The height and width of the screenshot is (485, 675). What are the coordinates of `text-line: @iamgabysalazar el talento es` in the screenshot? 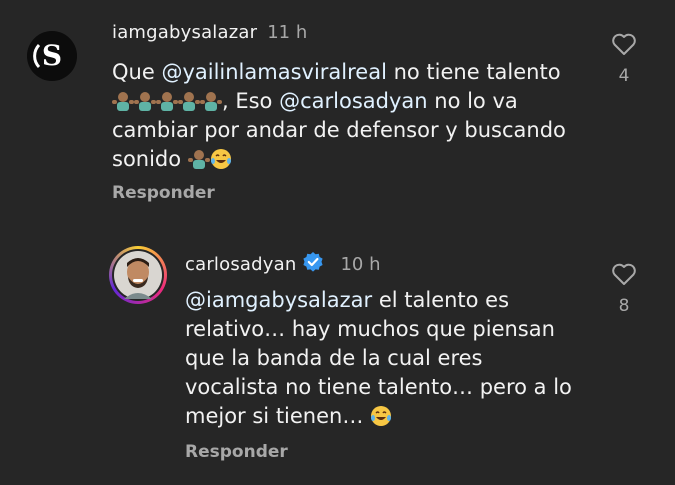 It's located at (395, 300).